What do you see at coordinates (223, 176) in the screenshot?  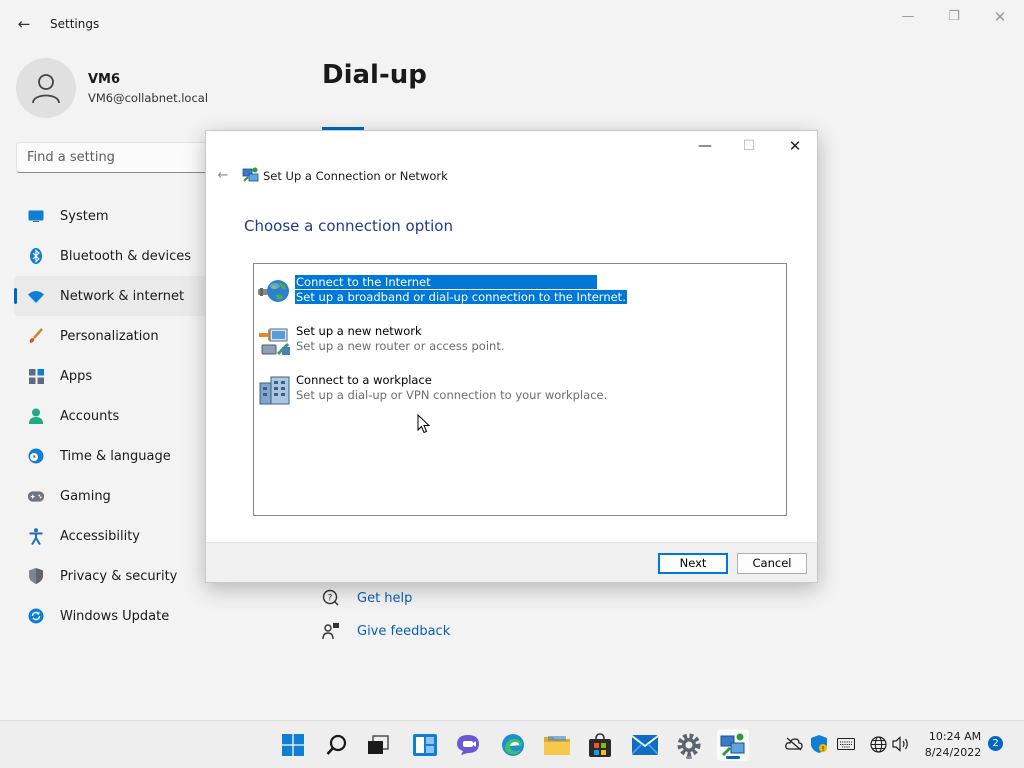 I see `dialog-back-button: ←` at bounding box center [223, 176].